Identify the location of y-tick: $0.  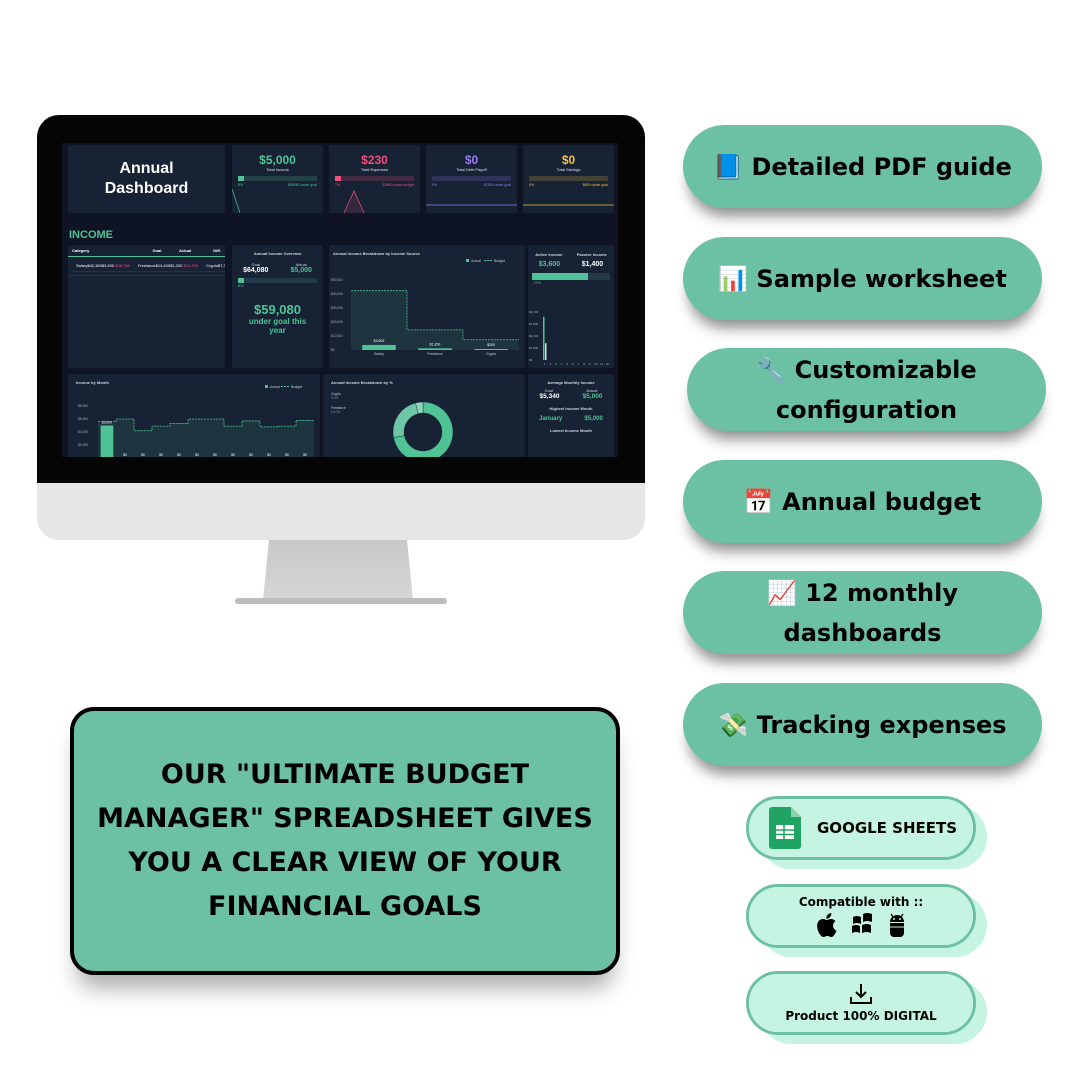
(531, 360).